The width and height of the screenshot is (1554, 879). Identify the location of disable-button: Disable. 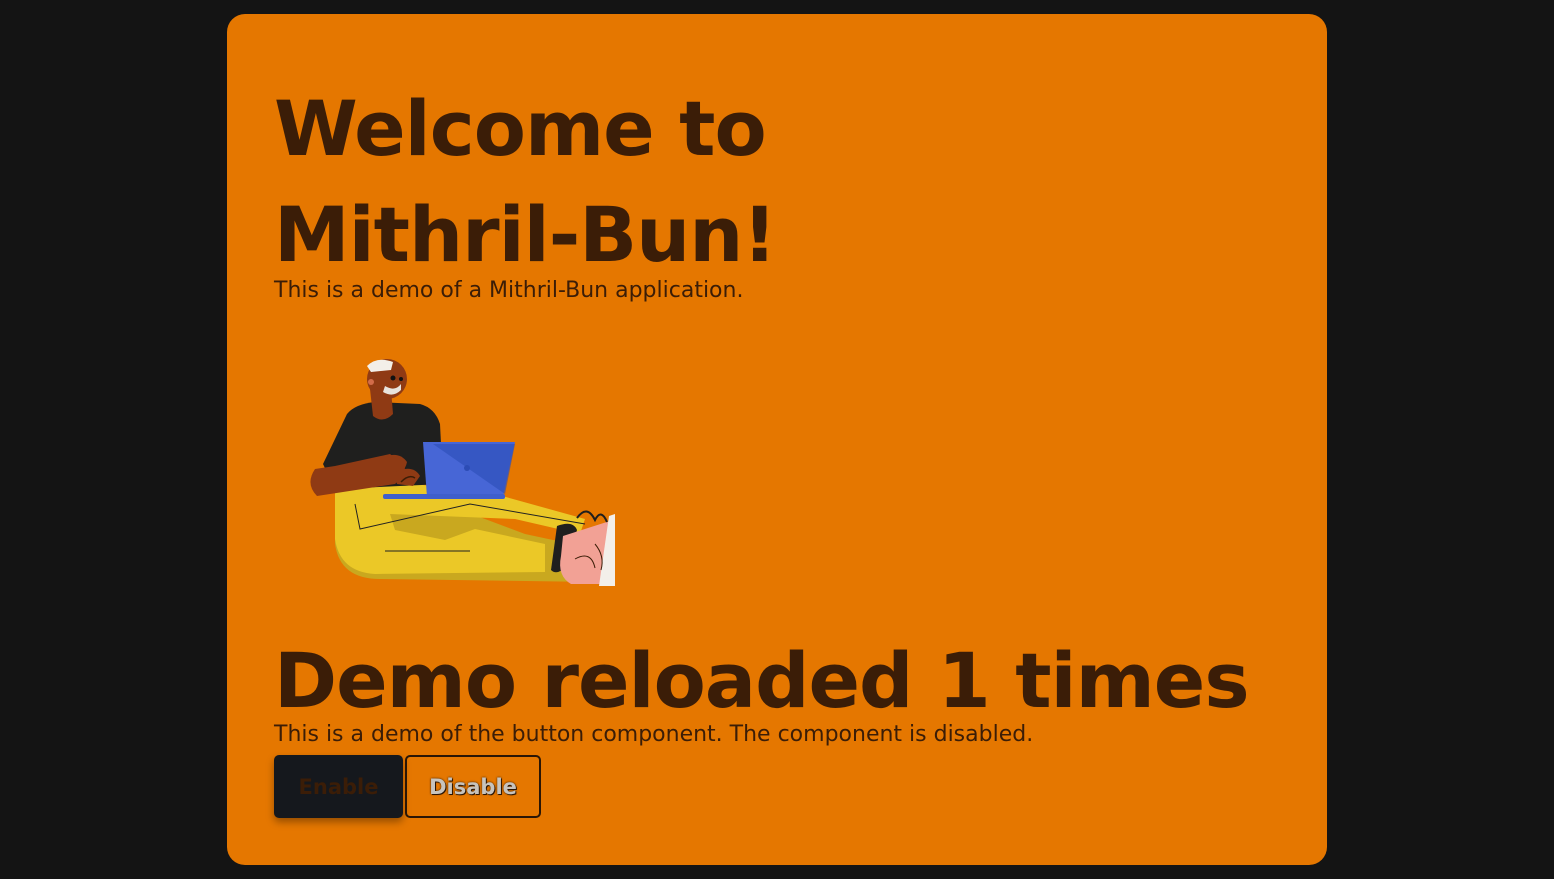
(473, 786).